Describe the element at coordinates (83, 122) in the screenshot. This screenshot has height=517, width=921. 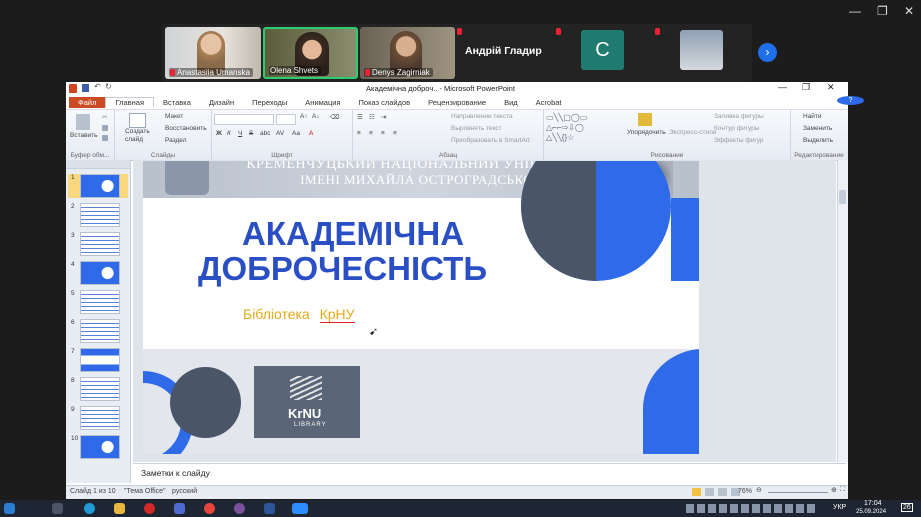
I see `paste-icon` at that location.